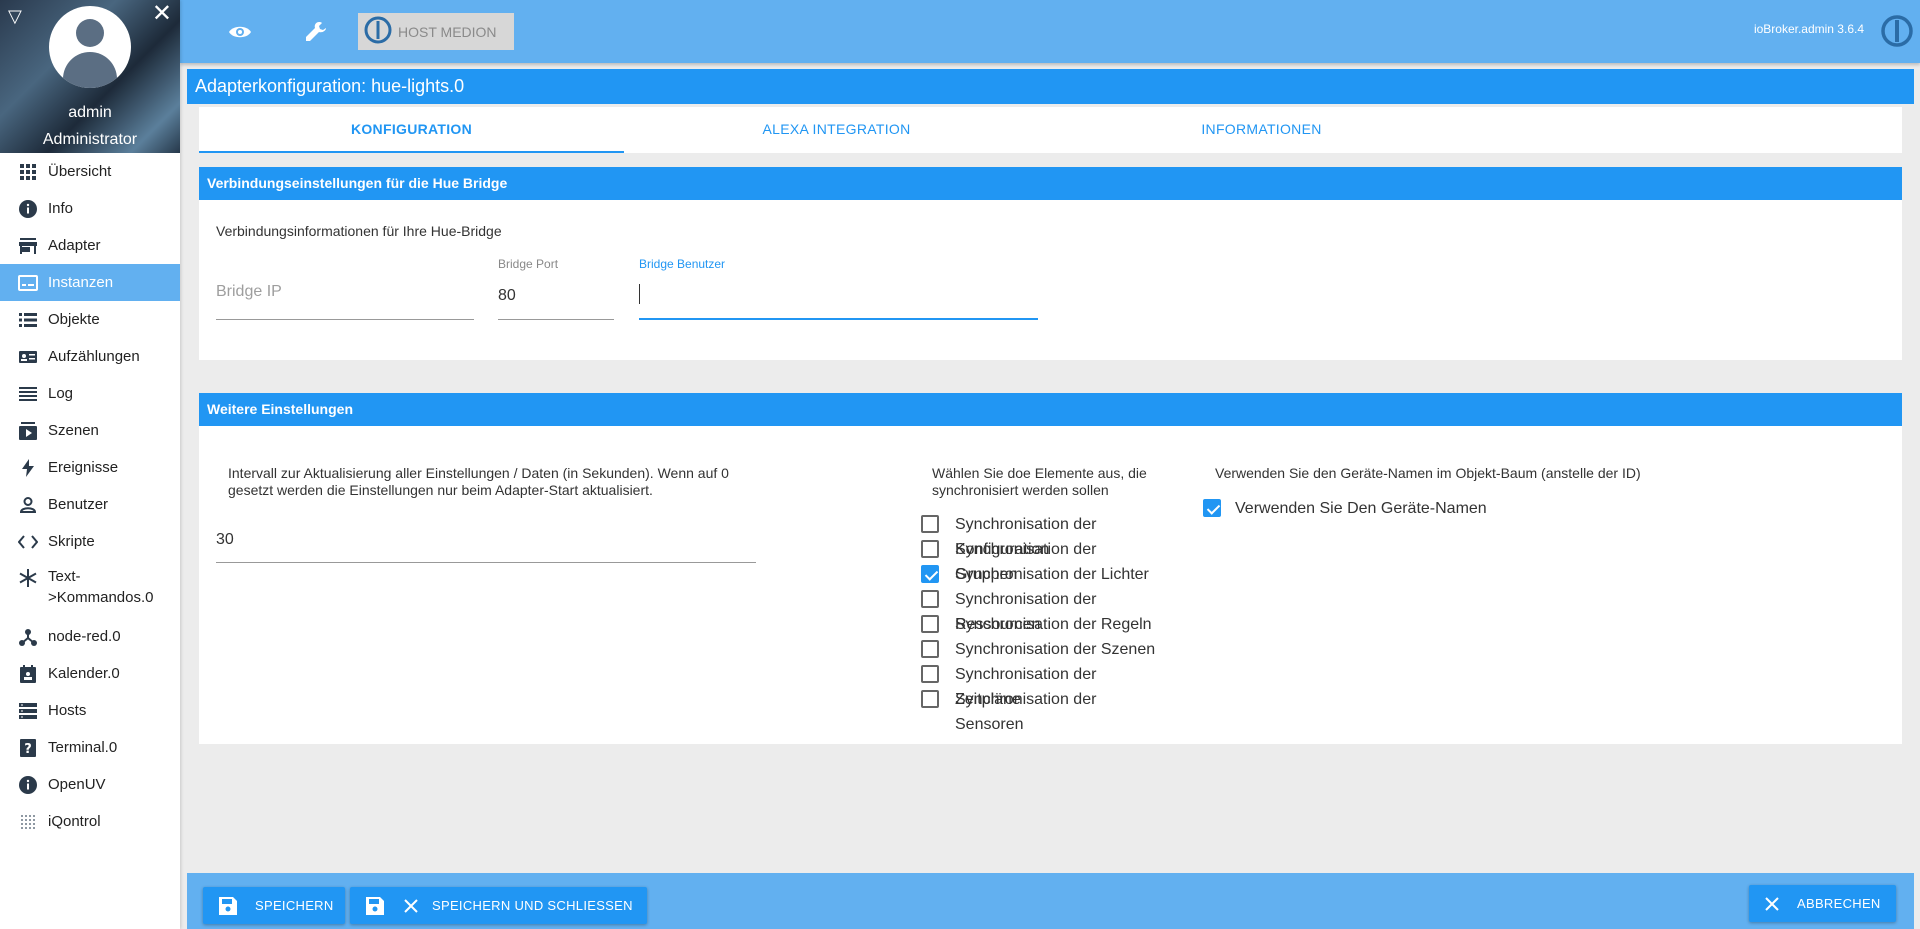  Describe the element at coordinates (80, 171) in the screenshot. I see `sidebar-item-label: Übersicht` at that location.